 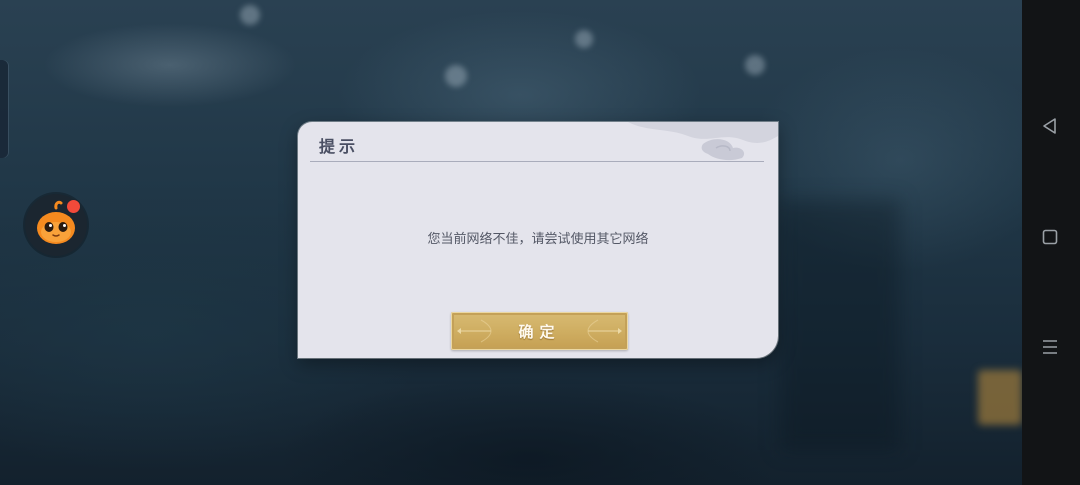 I want to click on dialog-message: 您当前网络不佳，请尝试使用其它网络, so click(x=538, y=239).